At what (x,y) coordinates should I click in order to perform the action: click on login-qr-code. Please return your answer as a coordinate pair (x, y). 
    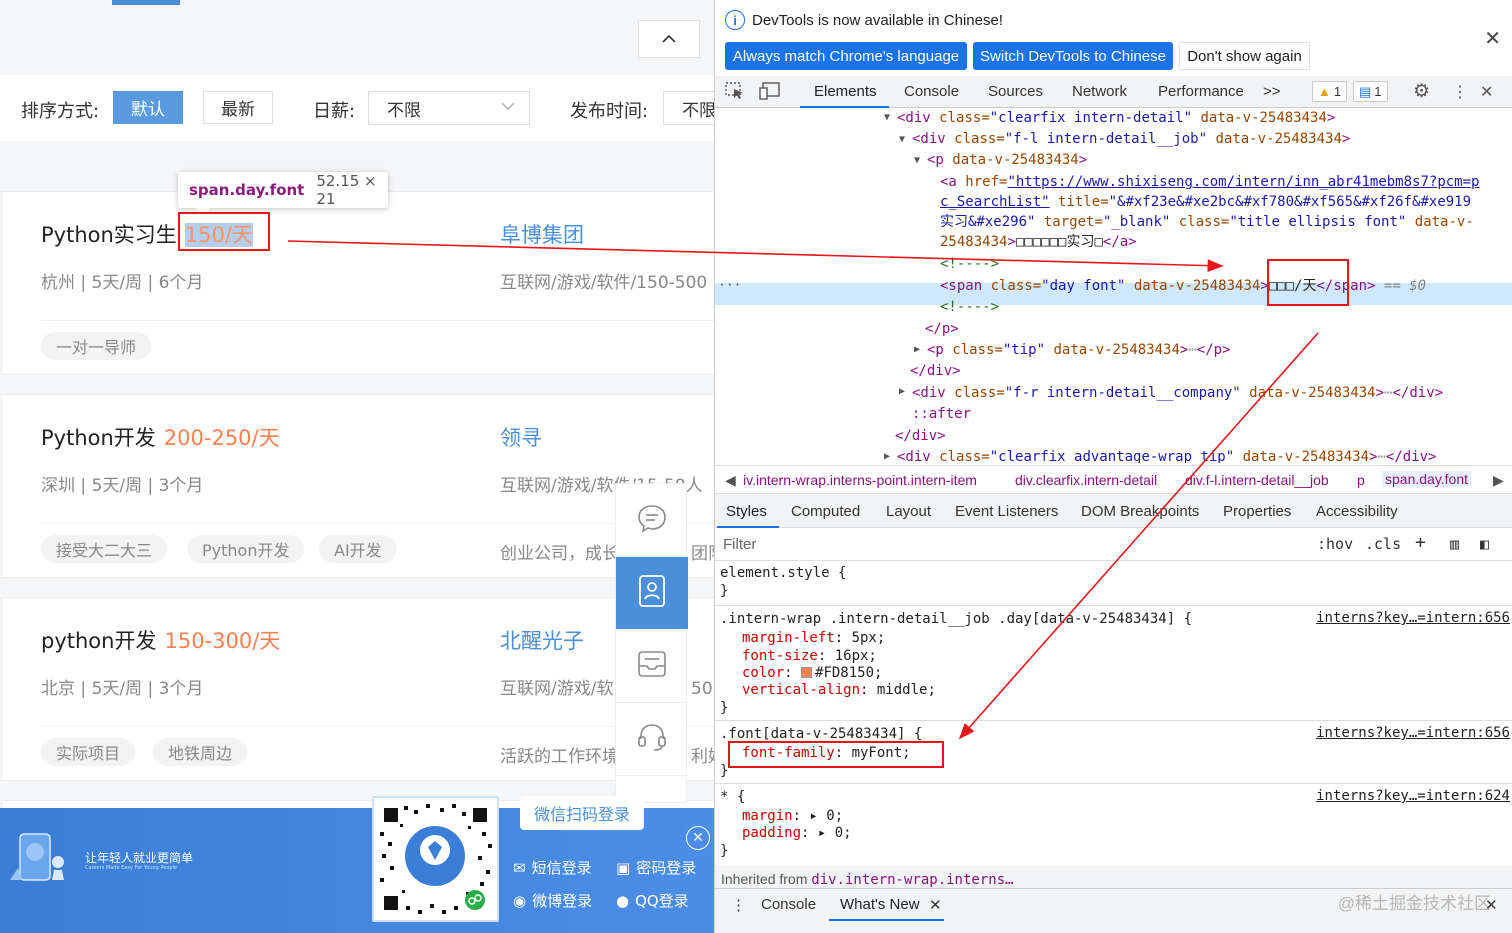
    Looking at the image, I should click on (435, 859).